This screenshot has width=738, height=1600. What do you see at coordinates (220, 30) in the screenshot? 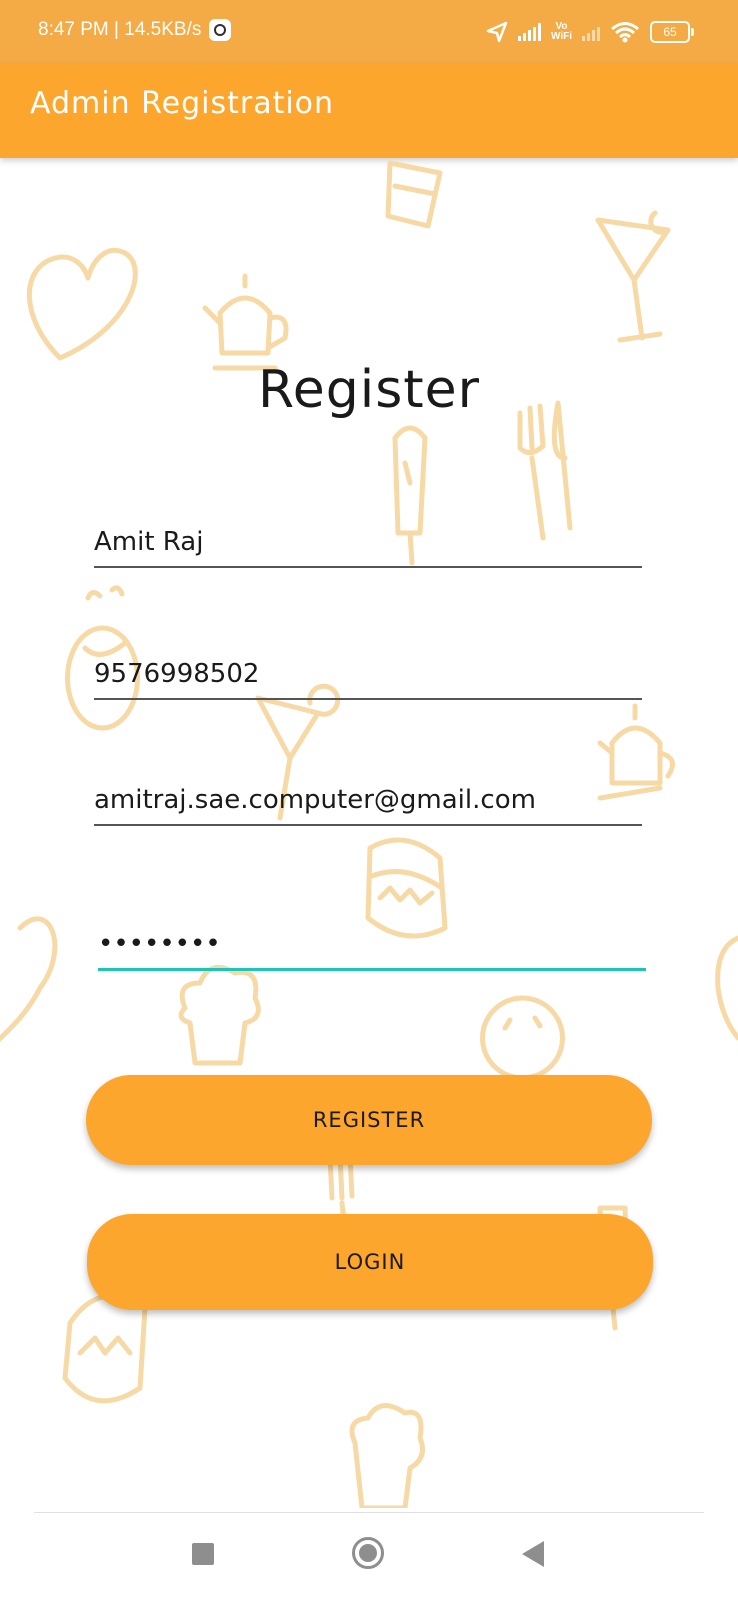
I see `app-notification-icon` at bounding box center [220, 30].